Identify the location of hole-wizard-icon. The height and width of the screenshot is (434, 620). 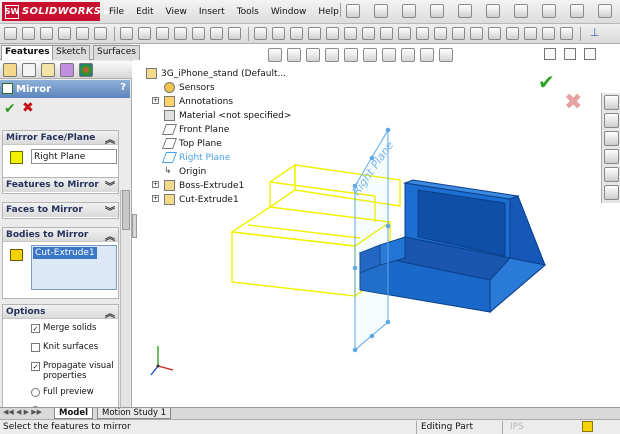
(314, 33).